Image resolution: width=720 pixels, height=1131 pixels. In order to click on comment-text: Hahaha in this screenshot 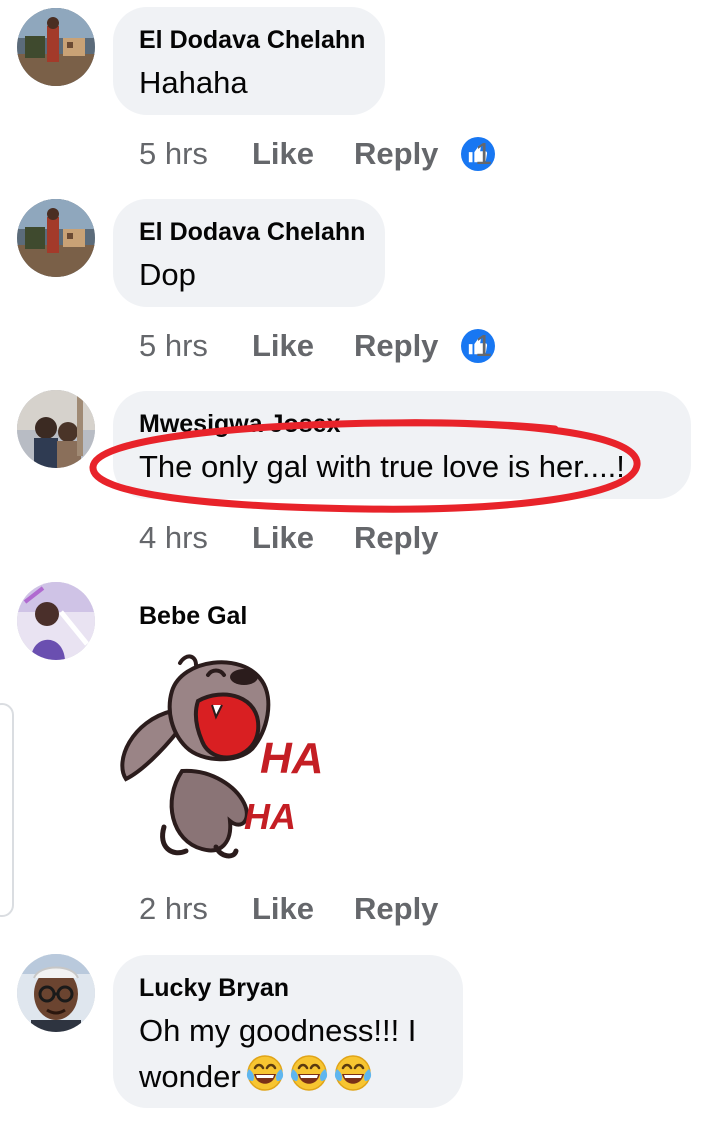, I will do `click(193, 82)`.